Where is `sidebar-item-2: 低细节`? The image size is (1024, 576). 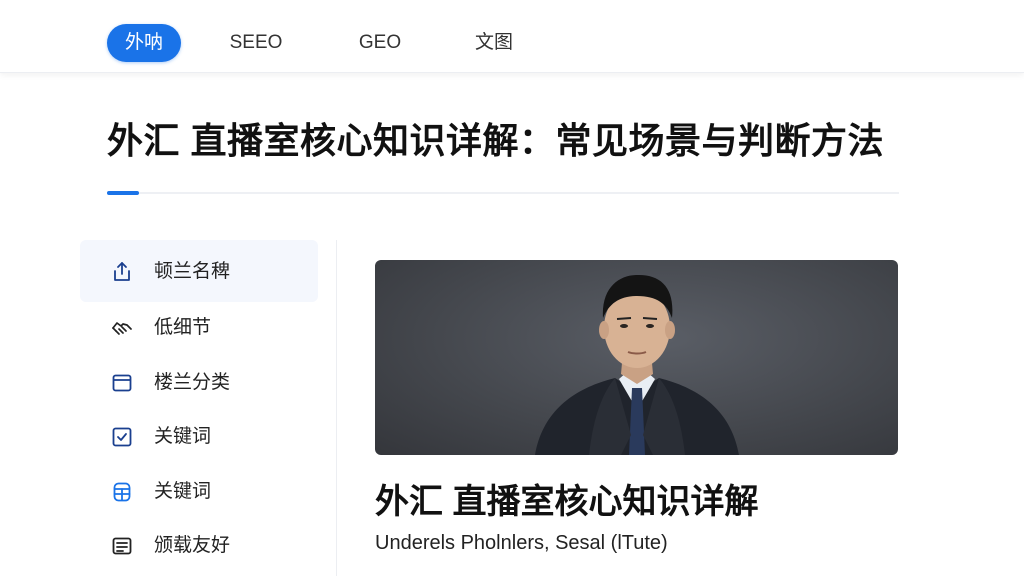
sidebar-item-2: 低细节 is located at coordinates (199, 327).